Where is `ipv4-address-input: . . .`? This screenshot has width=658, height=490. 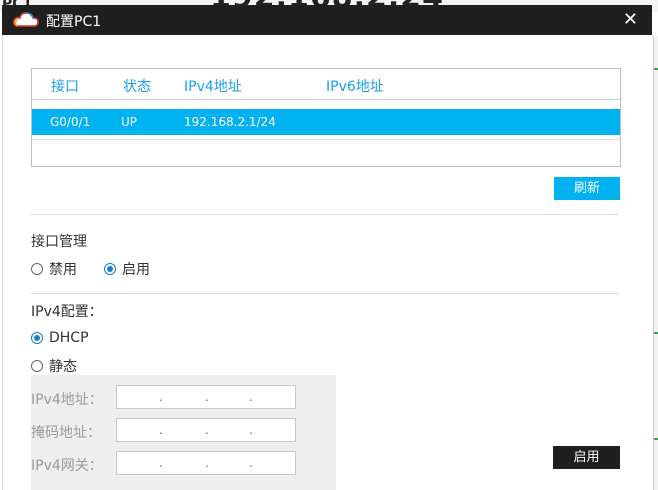
ipv4-address-input: . . . is located at coordinates (206, 397).